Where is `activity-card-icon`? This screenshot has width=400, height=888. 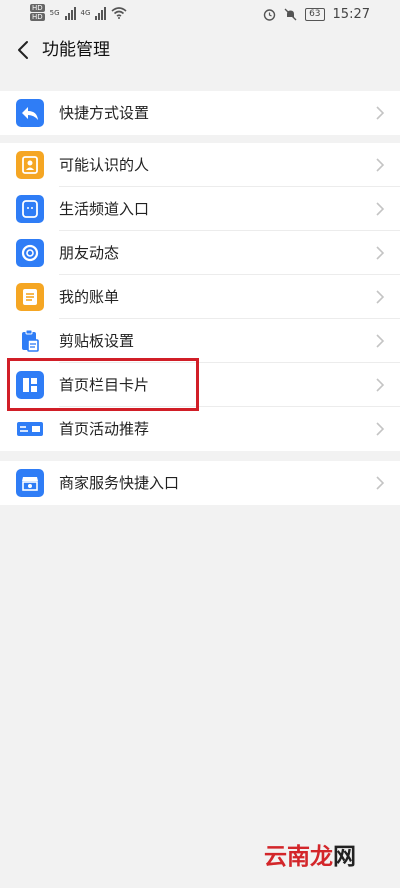
activity-card-icon is located at coordinates (30, 429).